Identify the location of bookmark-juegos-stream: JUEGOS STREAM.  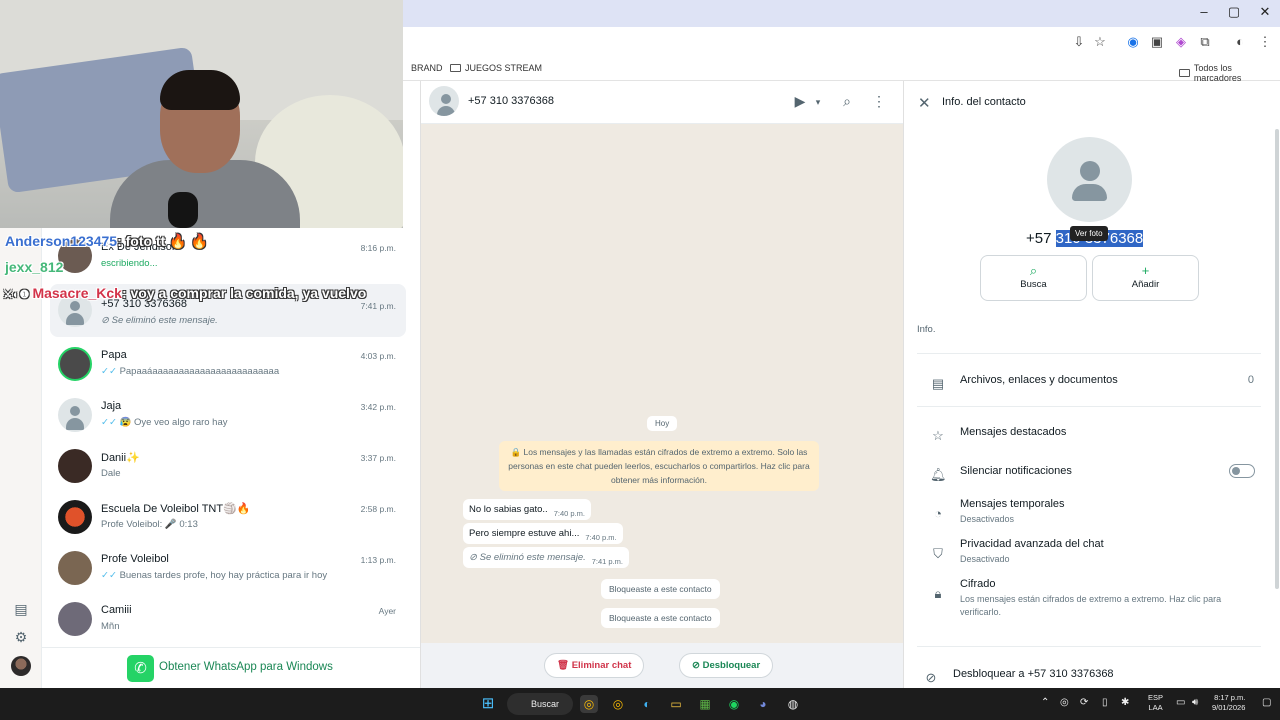
(496, 68).